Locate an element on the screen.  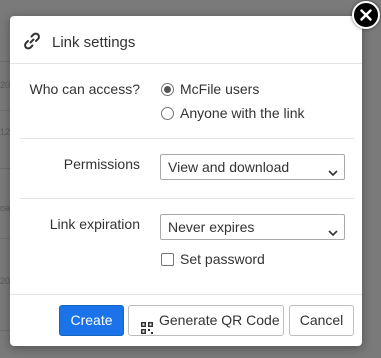
generate-qr-code-button: Generate QR Code is located at coordinates (206, 320).